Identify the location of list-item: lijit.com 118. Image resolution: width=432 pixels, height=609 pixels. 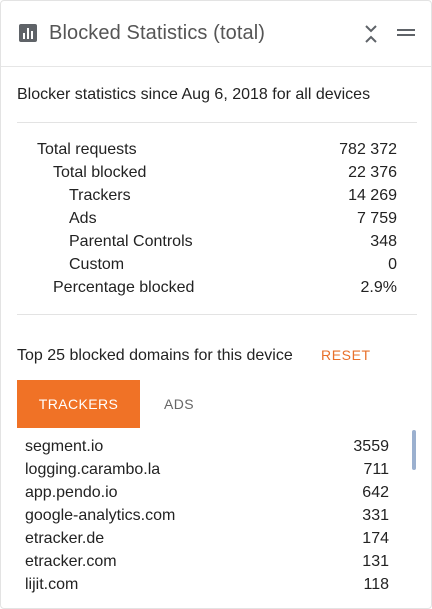
(207, 587).